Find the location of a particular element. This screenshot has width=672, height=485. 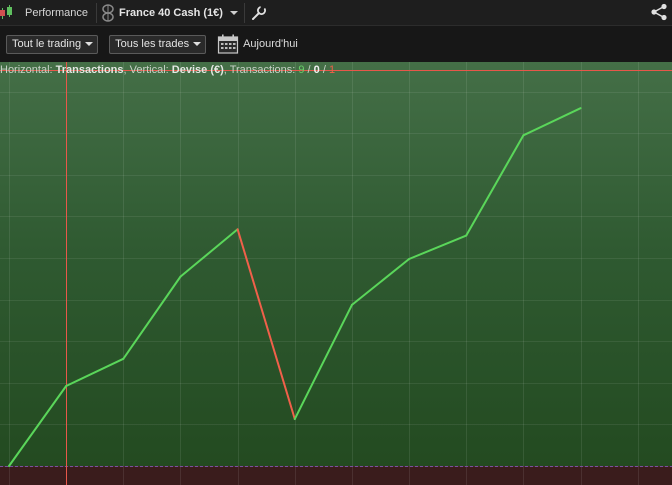

candlestick-icon is located at coordinates (10, 12).